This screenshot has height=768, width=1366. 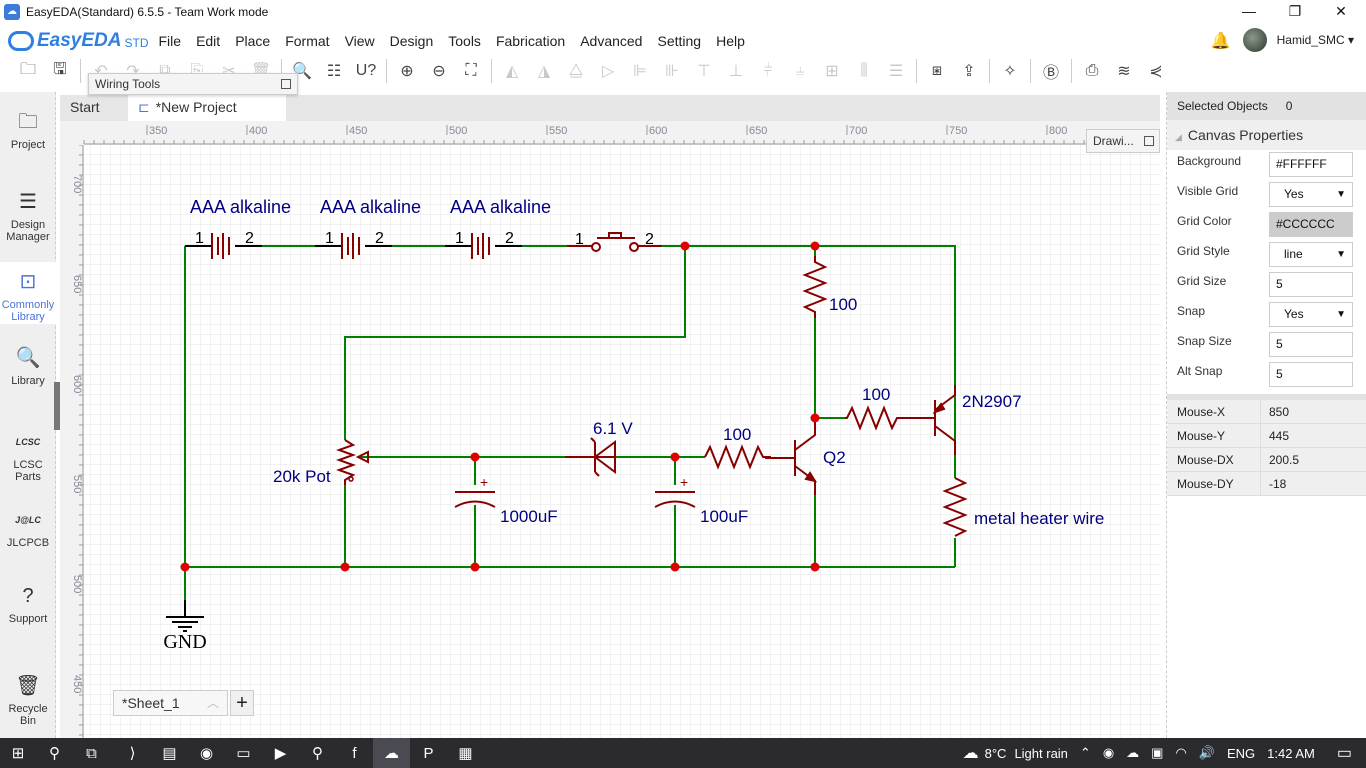 I want to click on simulate-icon: ⧆, so click(x=937, y=71).